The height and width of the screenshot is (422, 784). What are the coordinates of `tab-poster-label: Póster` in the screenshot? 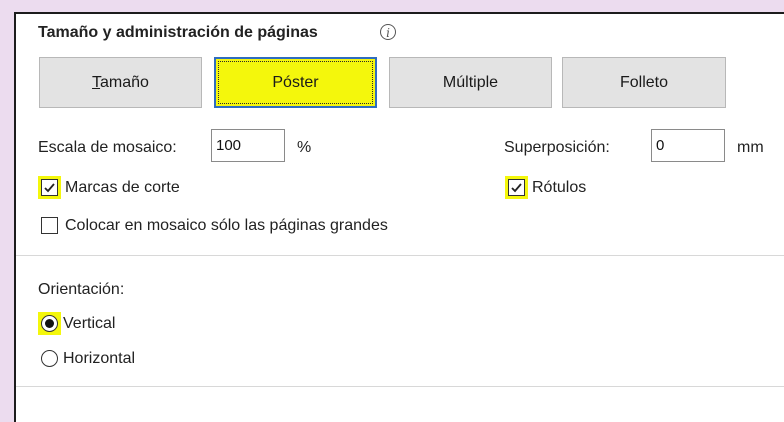 It's located at (295, 82).